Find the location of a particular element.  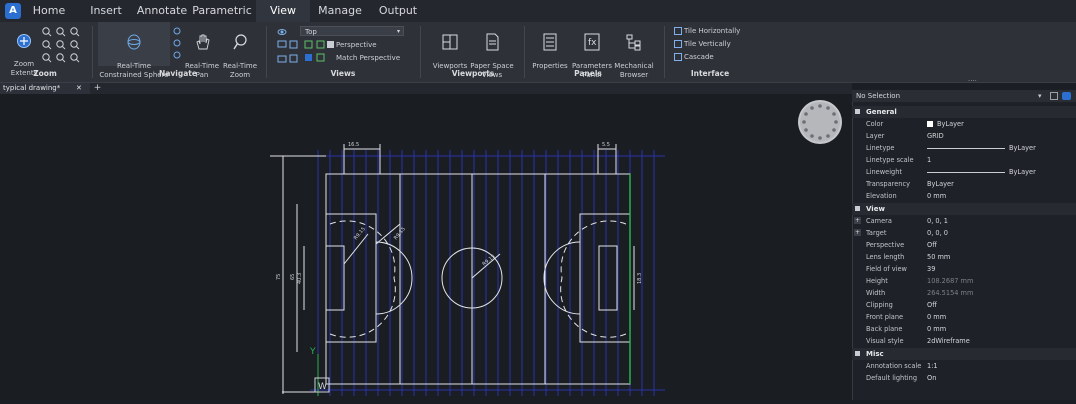

property-key: Width is located at coordinates (876, 293).